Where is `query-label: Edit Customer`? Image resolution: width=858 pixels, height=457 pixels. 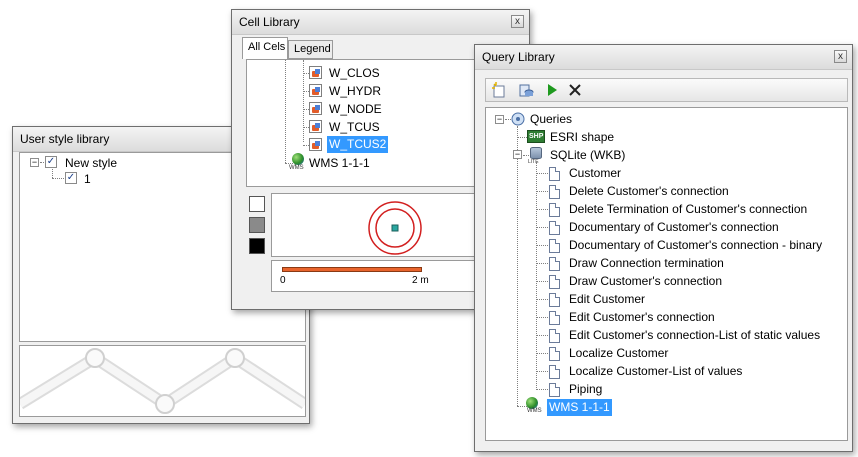
query-label: Edit Customer is located at coordinates (607, 299).